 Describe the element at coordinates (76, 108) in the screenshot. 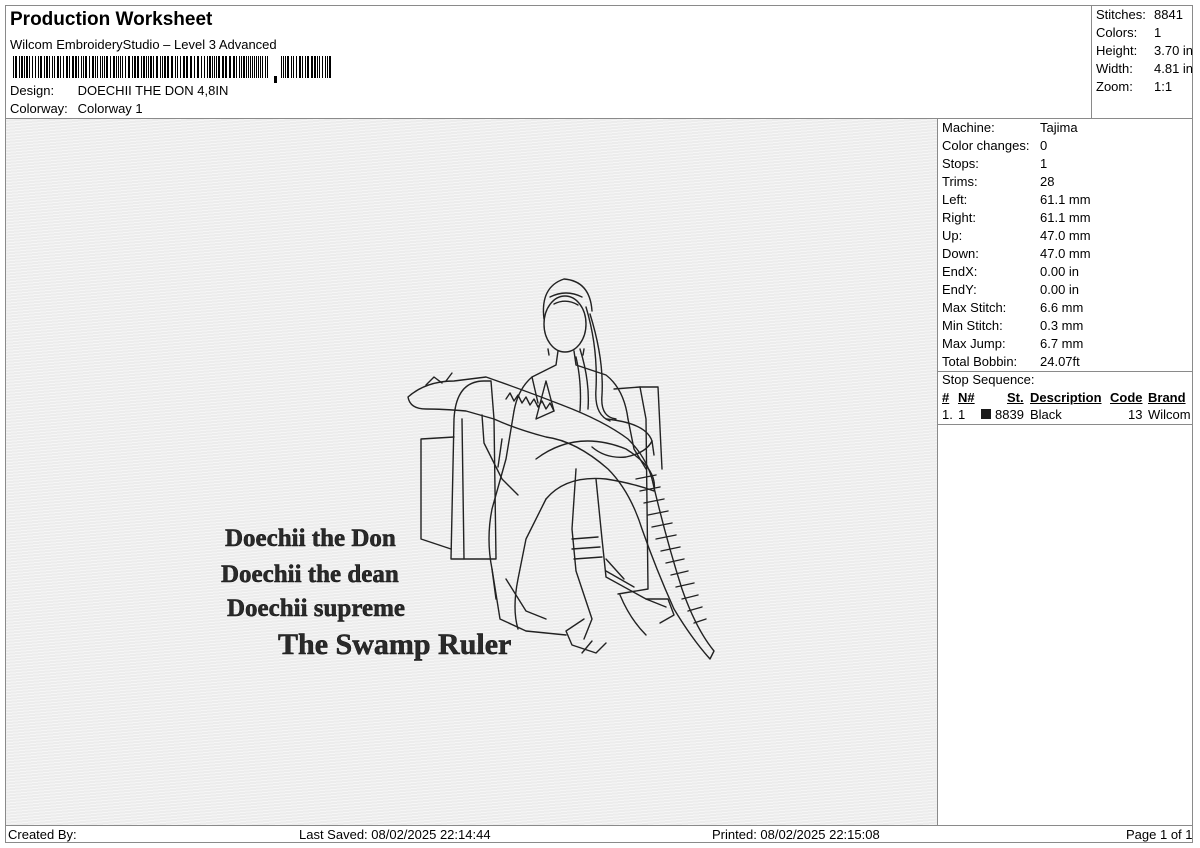

I see `colorway-row: Colorway: Colorway 1` at that location.